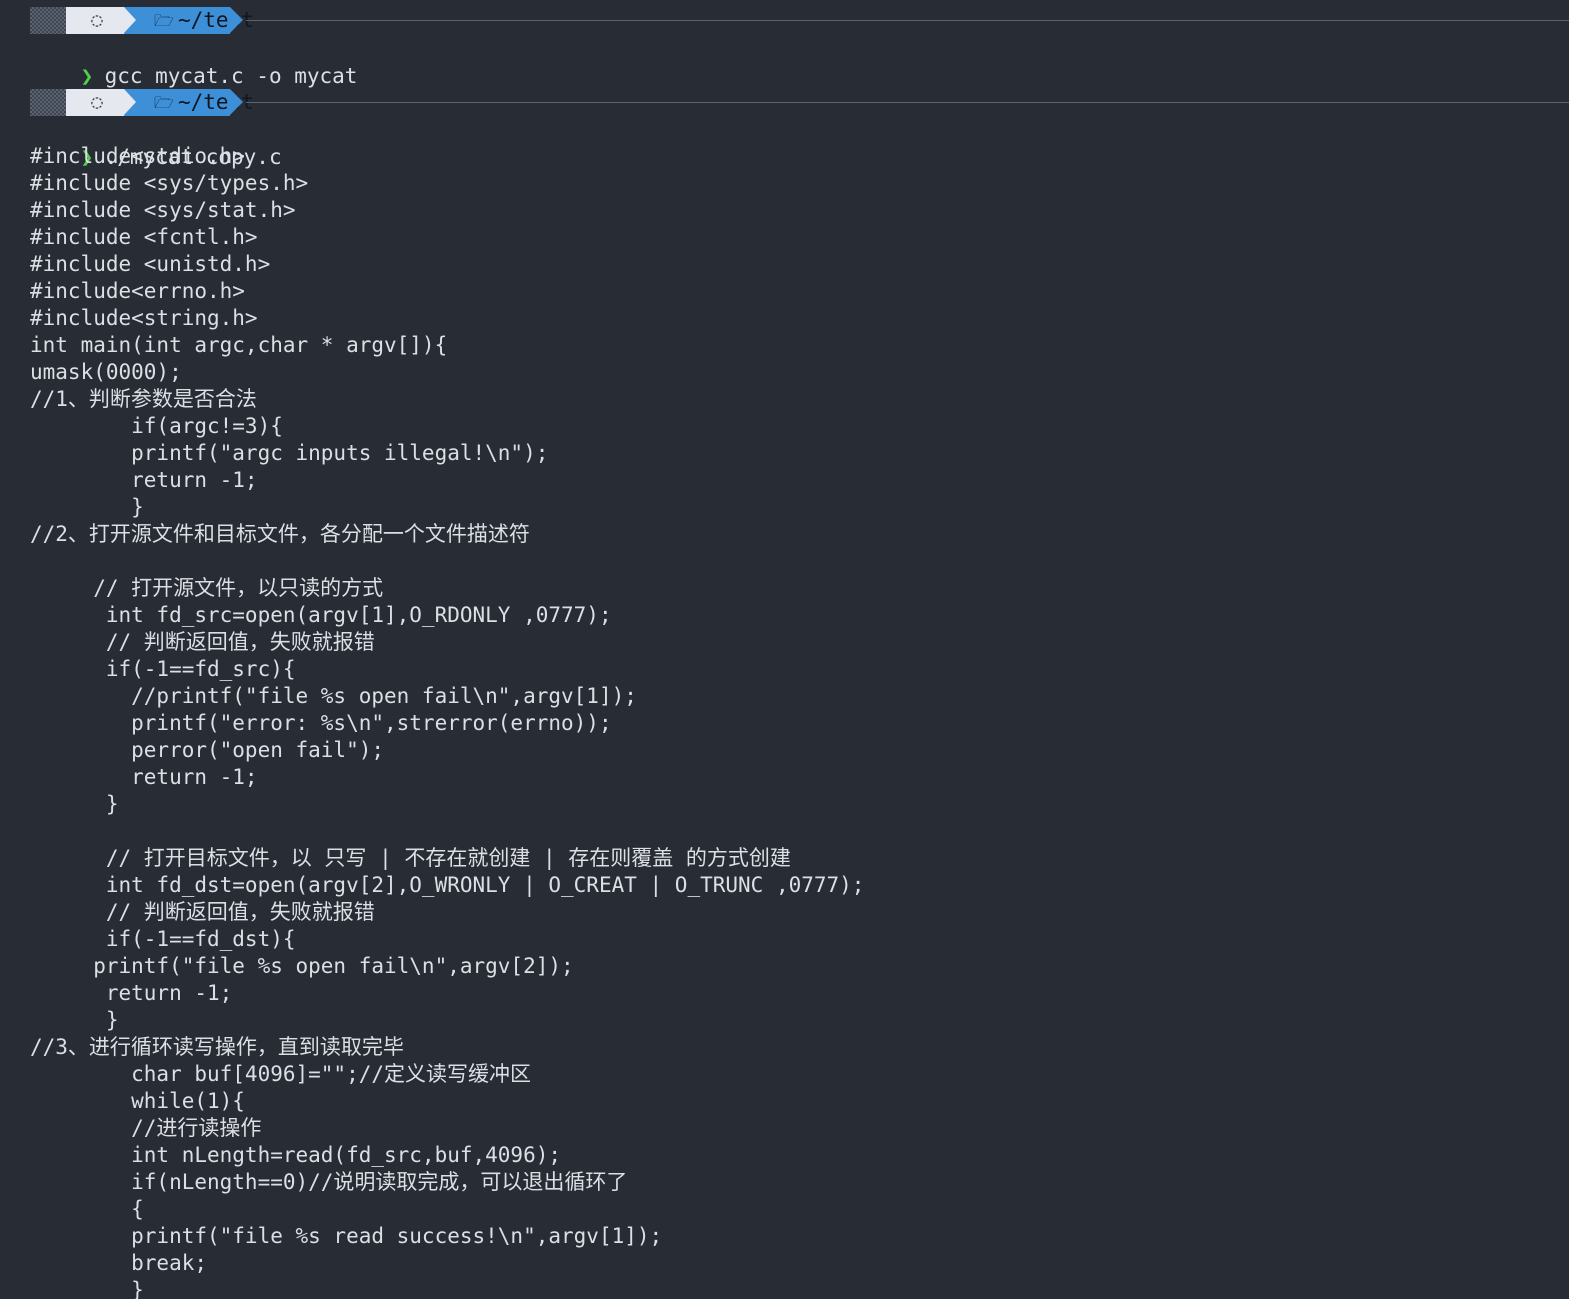  Describe the element at coordinates (156, 426) in the screenshot. I see `output-line: if(argc!=3){` at that location.